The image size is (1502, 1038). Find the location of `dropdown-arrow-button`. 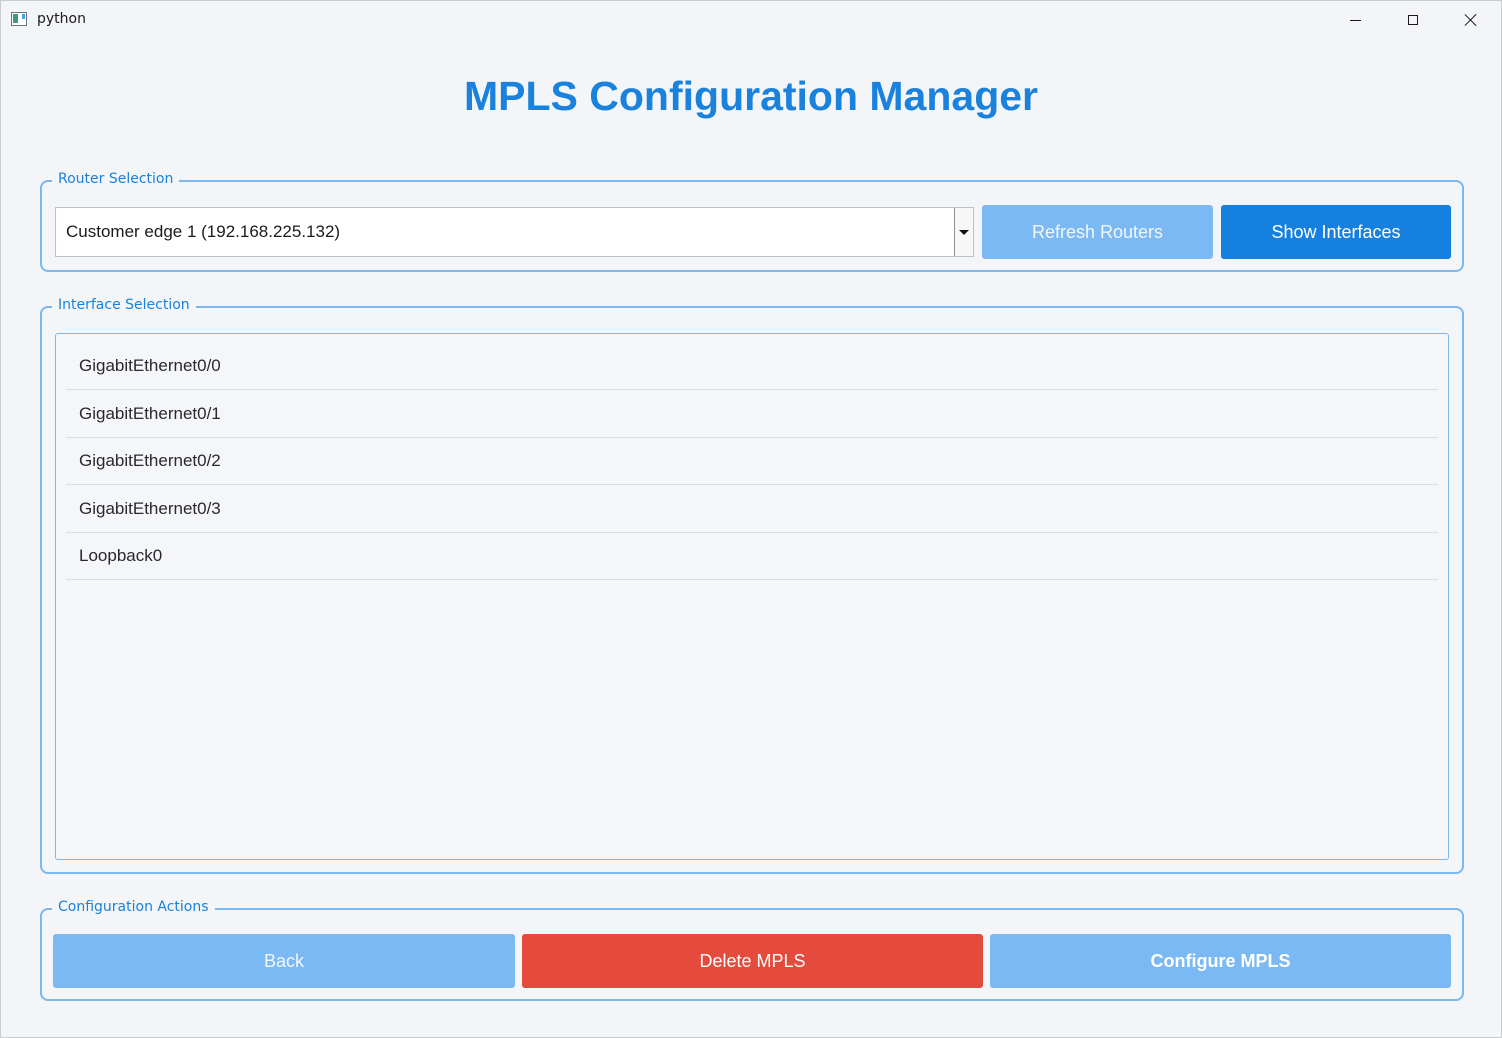

dropdown-arrow-button is located at coordinates (963, 232).